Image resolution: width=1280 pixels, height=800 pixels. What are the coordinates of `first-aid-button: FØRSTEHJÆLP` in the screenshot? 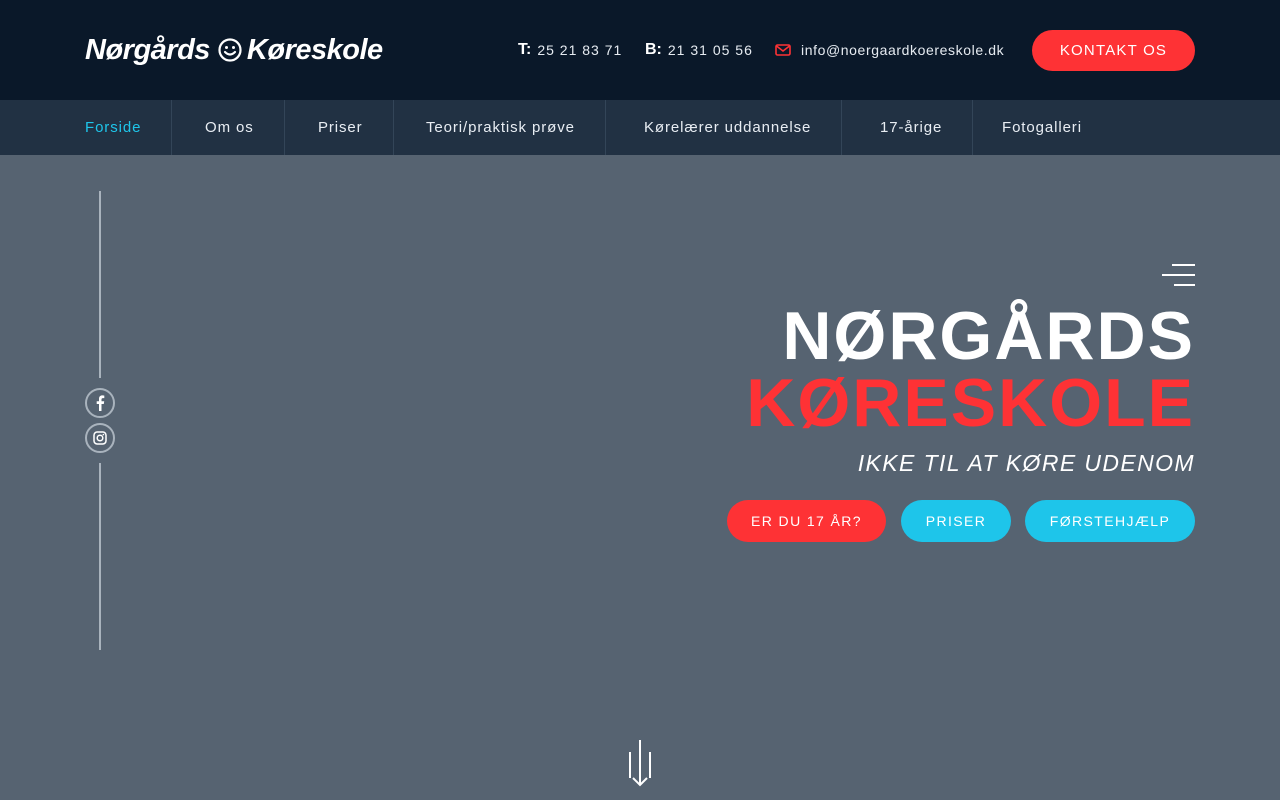 It's located at (1110, 521).